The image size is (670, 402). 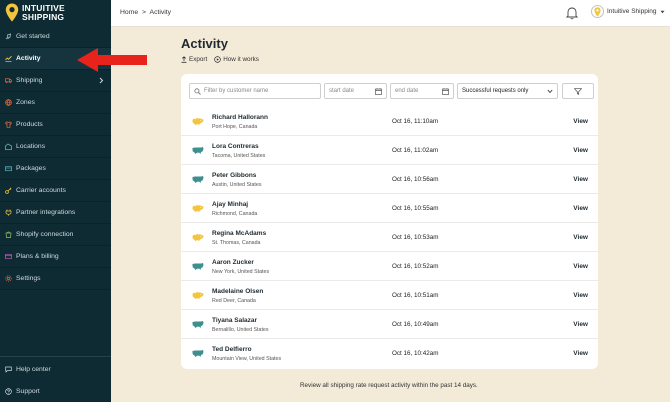 What do you see at coordinates (160, 12) in the screenshot?
I see `breadcrumb-current: Activity` at bounding box center [160, 12].